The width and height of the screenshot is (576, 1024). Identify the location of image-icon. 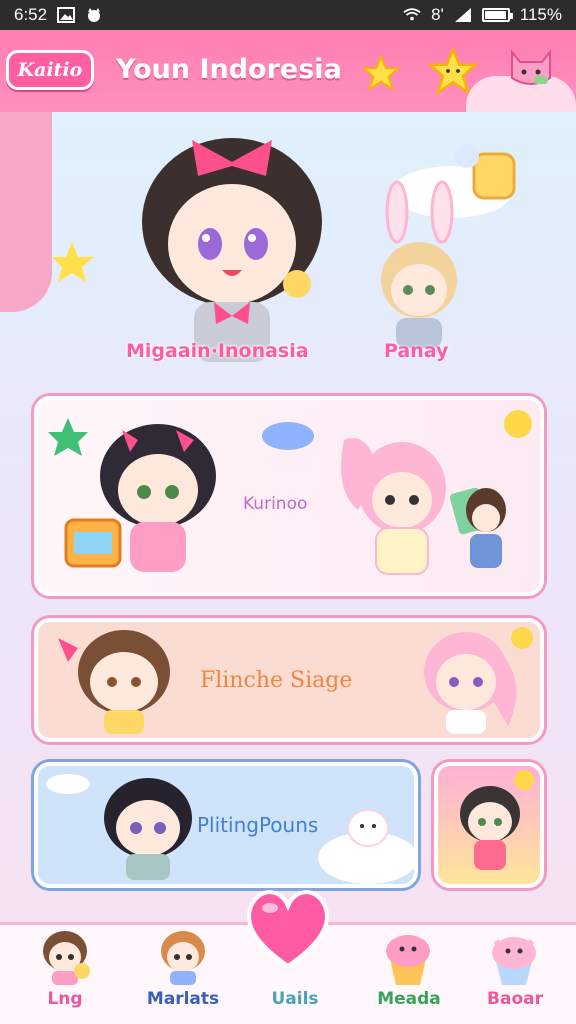
(66, 15).